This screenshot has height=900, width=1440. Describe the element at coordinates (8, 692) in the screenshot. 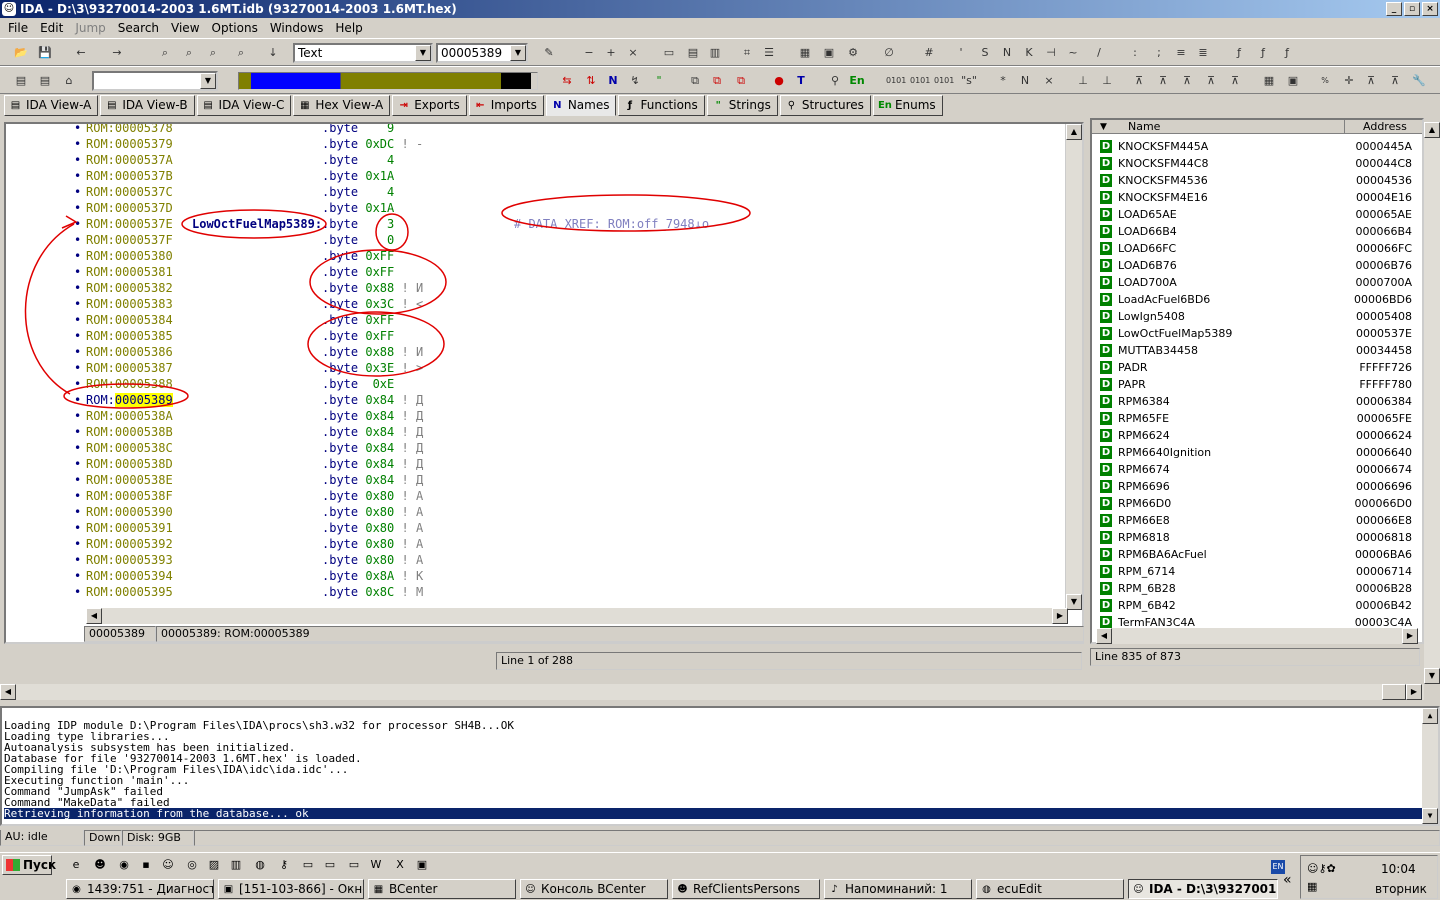

I see `scroll-left-icon: ◀` at that location.